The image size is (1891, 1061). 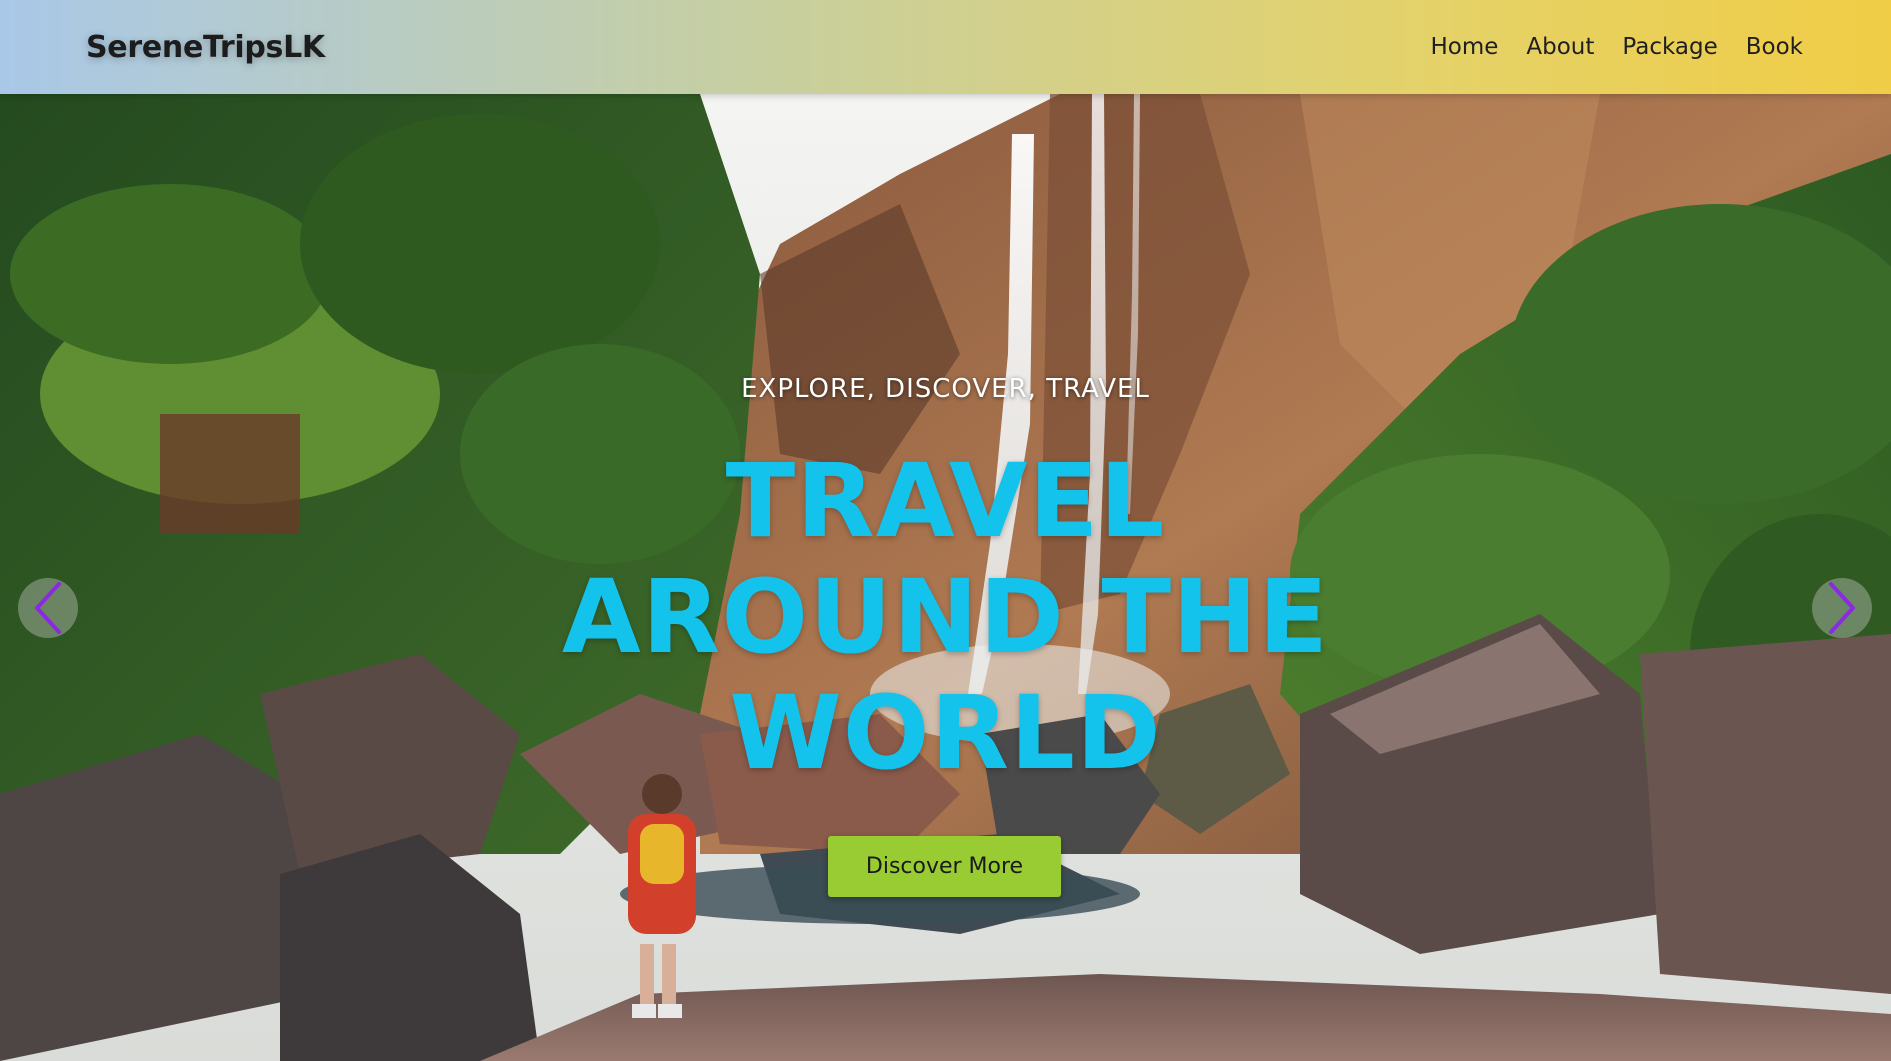 I want to click on hero-eyebrow: EXPLORE, DISCOVER, TRAVEL, so click(x=945, y=389).